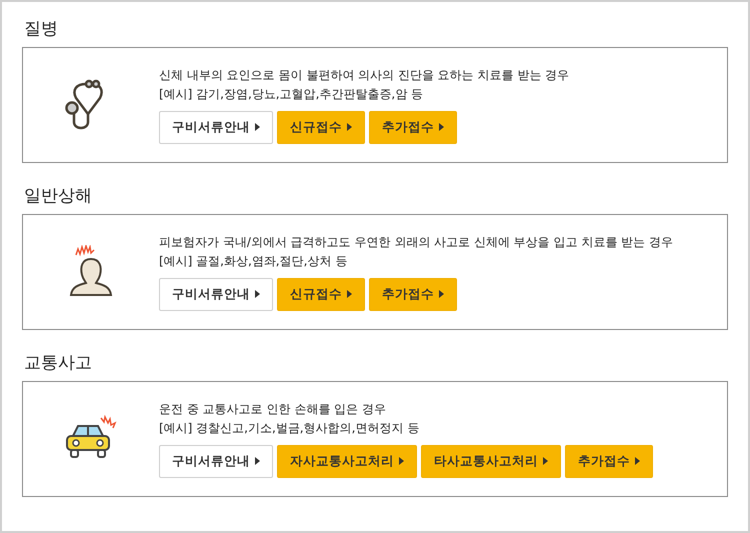 Image resolution: width=750 pixels, height=533 pixels. Describe the element at coordinates (491, 461) in the screenshot. I see `submit-button: 타사교통사고처리` at that location.